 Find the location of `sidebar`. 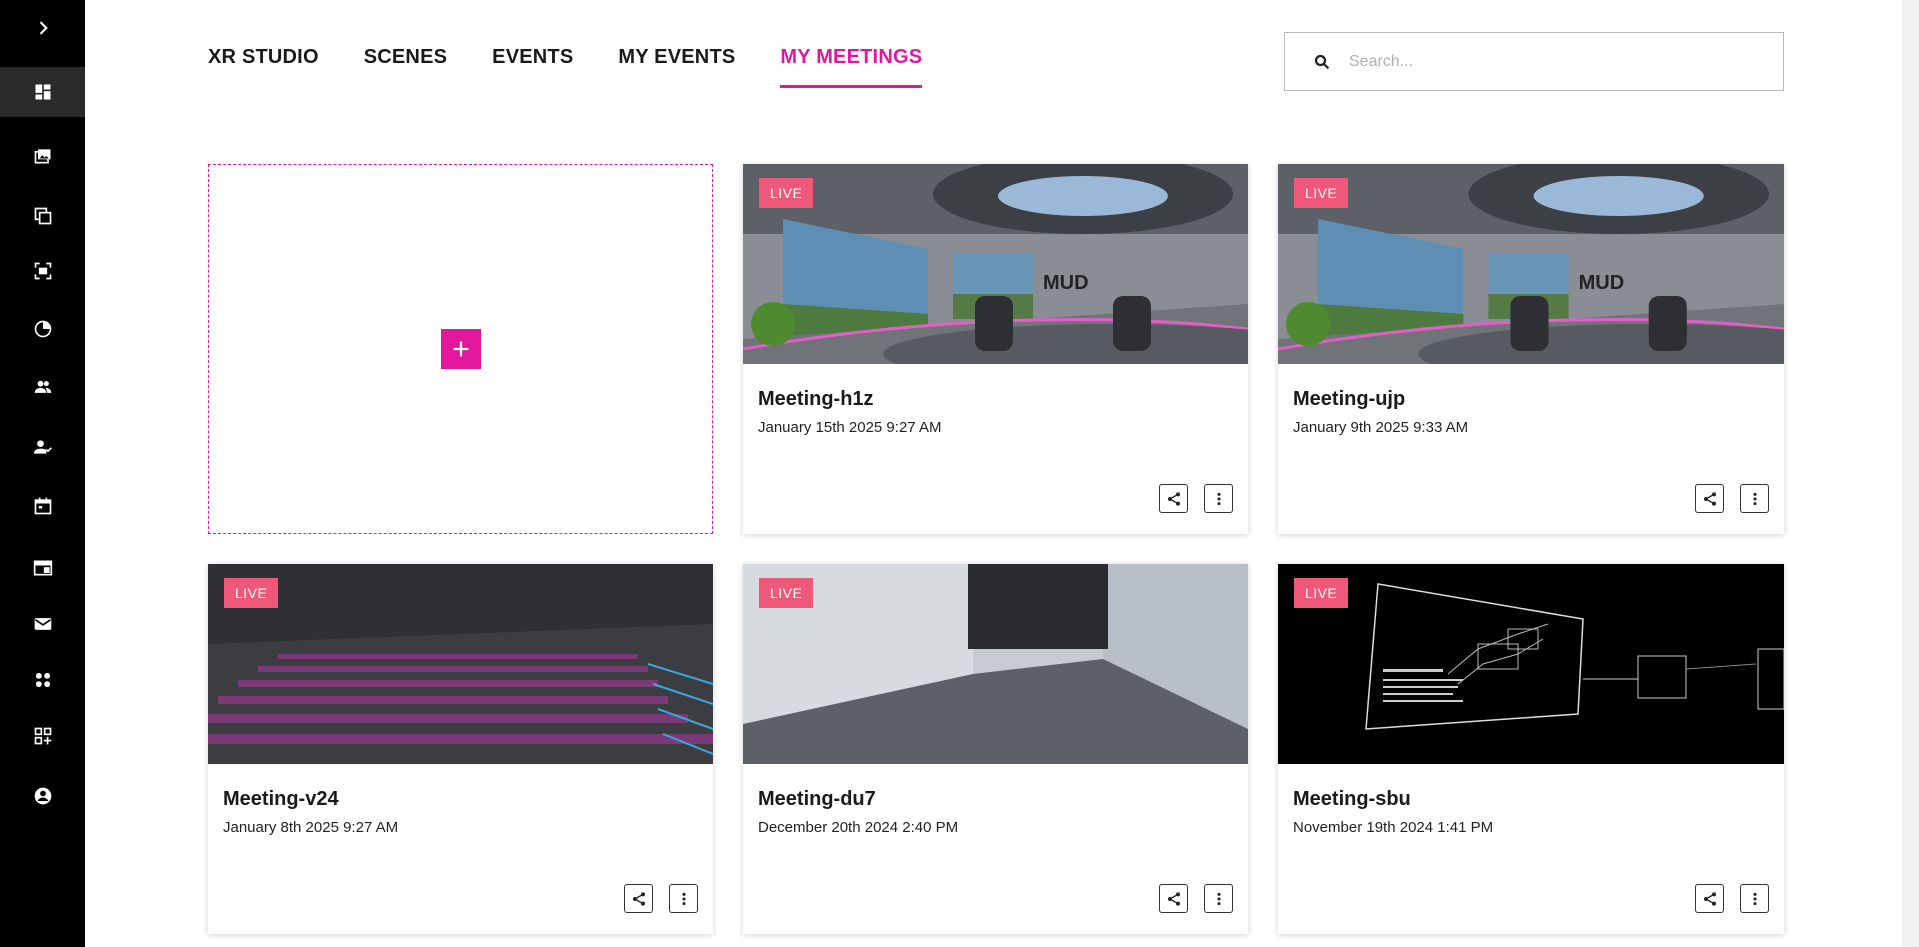

sidebar is located at coordinates (42, 473).